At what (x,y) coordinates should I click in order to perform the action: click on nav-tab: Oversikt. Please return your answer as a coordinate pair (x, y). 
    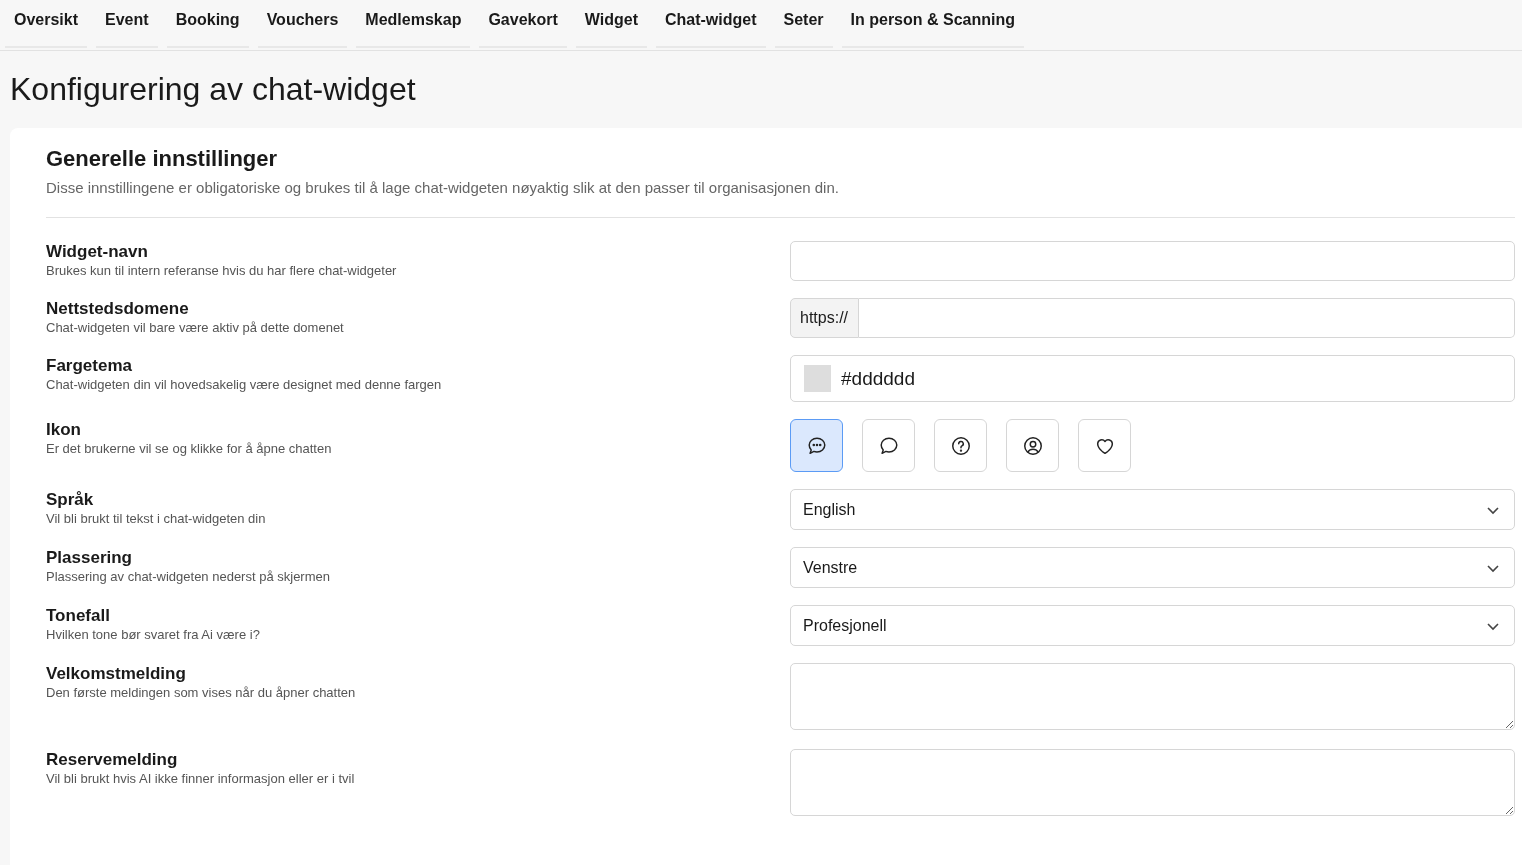
    Looking at the image, I should click on (46, 24).